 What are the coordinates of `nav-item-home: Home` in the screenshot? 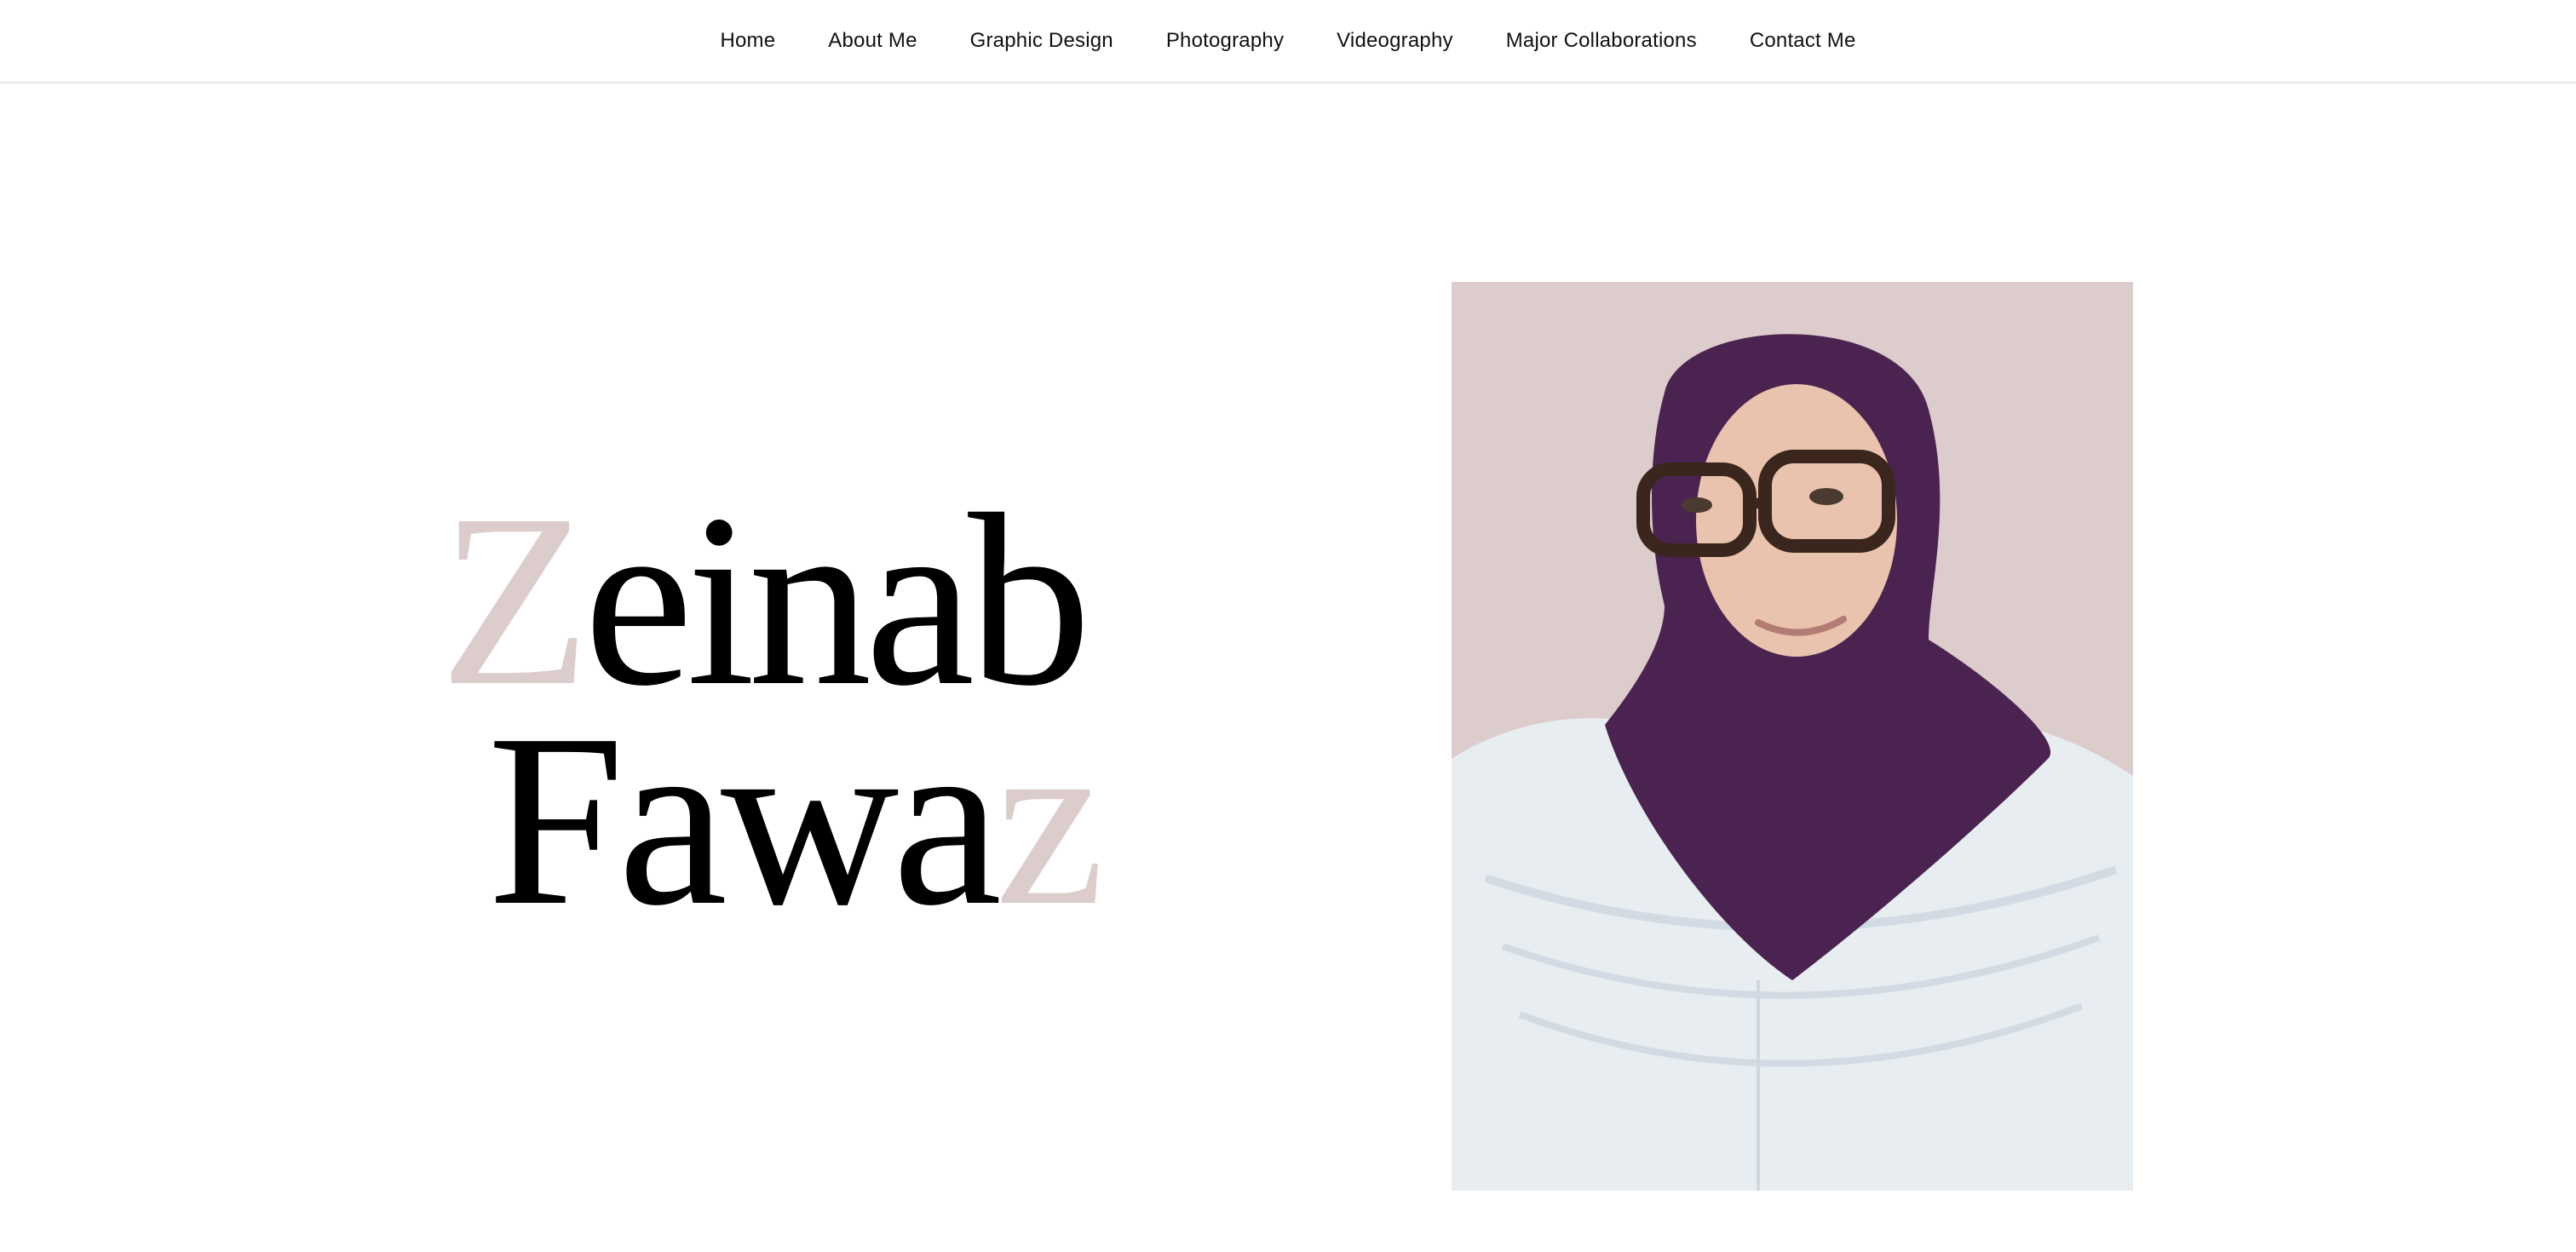 It's located at (748, 41).